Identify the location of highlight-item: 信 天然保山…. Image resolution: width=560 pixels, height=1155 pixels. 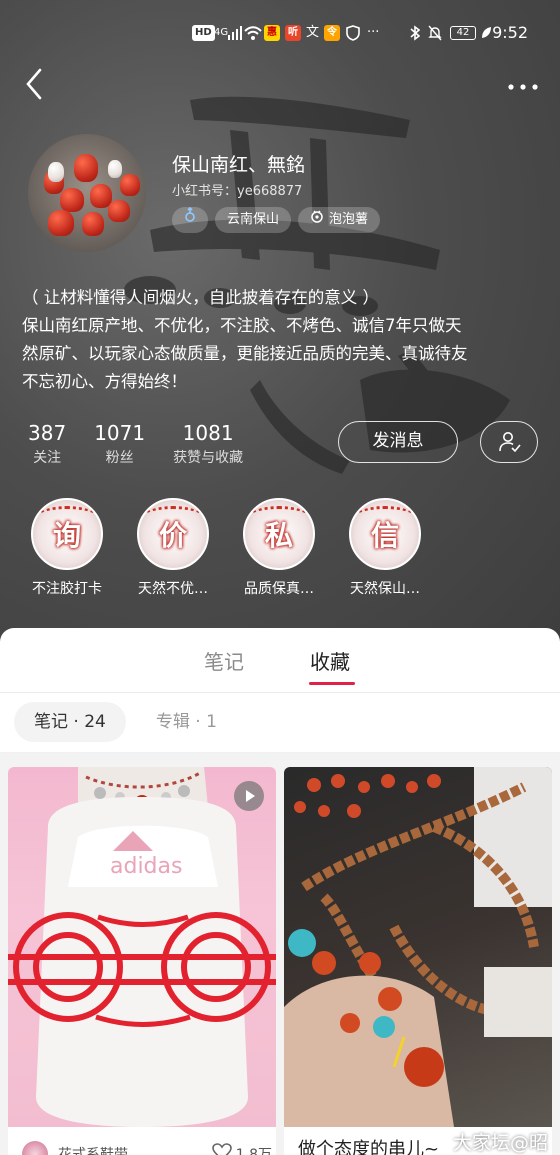
(385, 547).